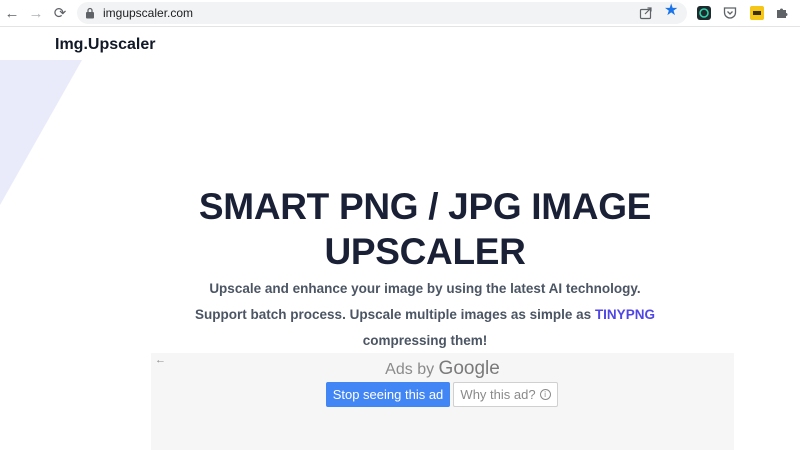  Describe the element at coordinates (388, 394) in the screenshot. I see `stop-seeing-ad-button: Stop seeing this ad` at that location.